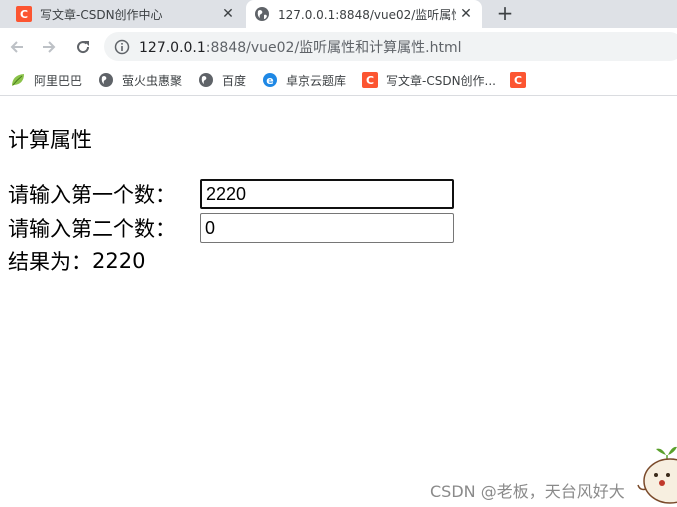 This screenshot has width=677, height=507. I want to click on bookmark-csdn: C, so click(522, 80).